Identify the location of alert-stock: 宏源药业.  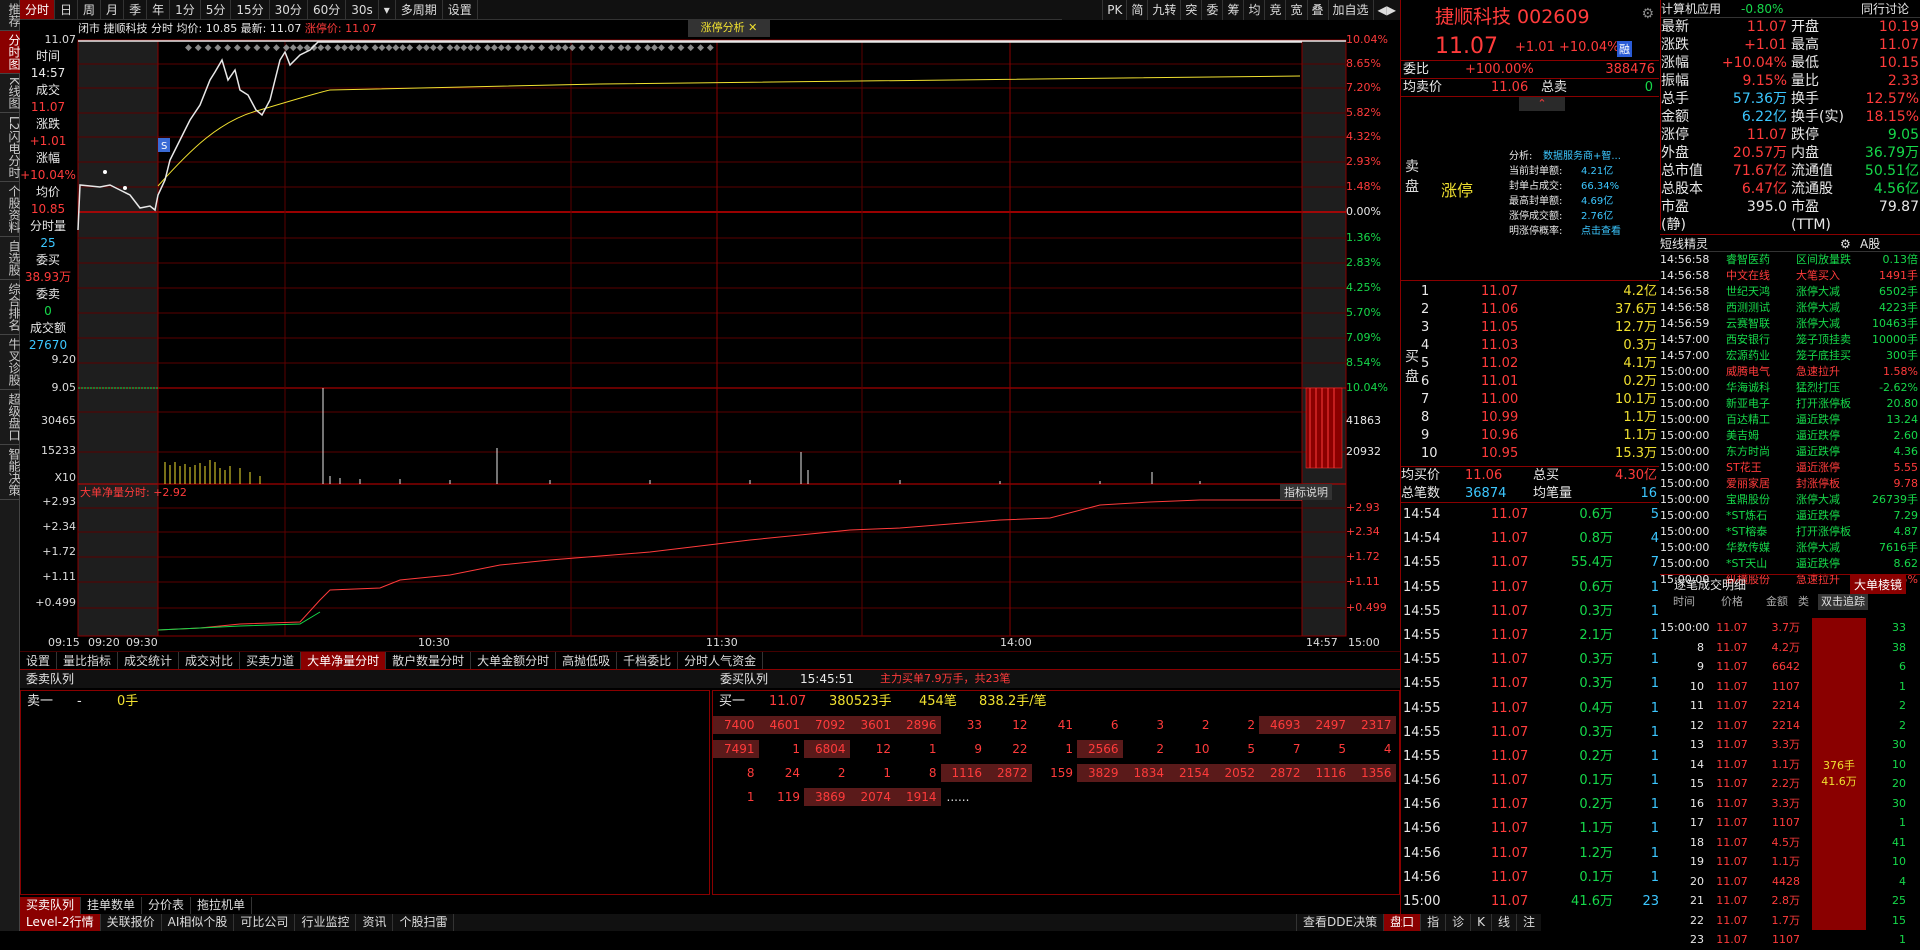
(1761, 356).